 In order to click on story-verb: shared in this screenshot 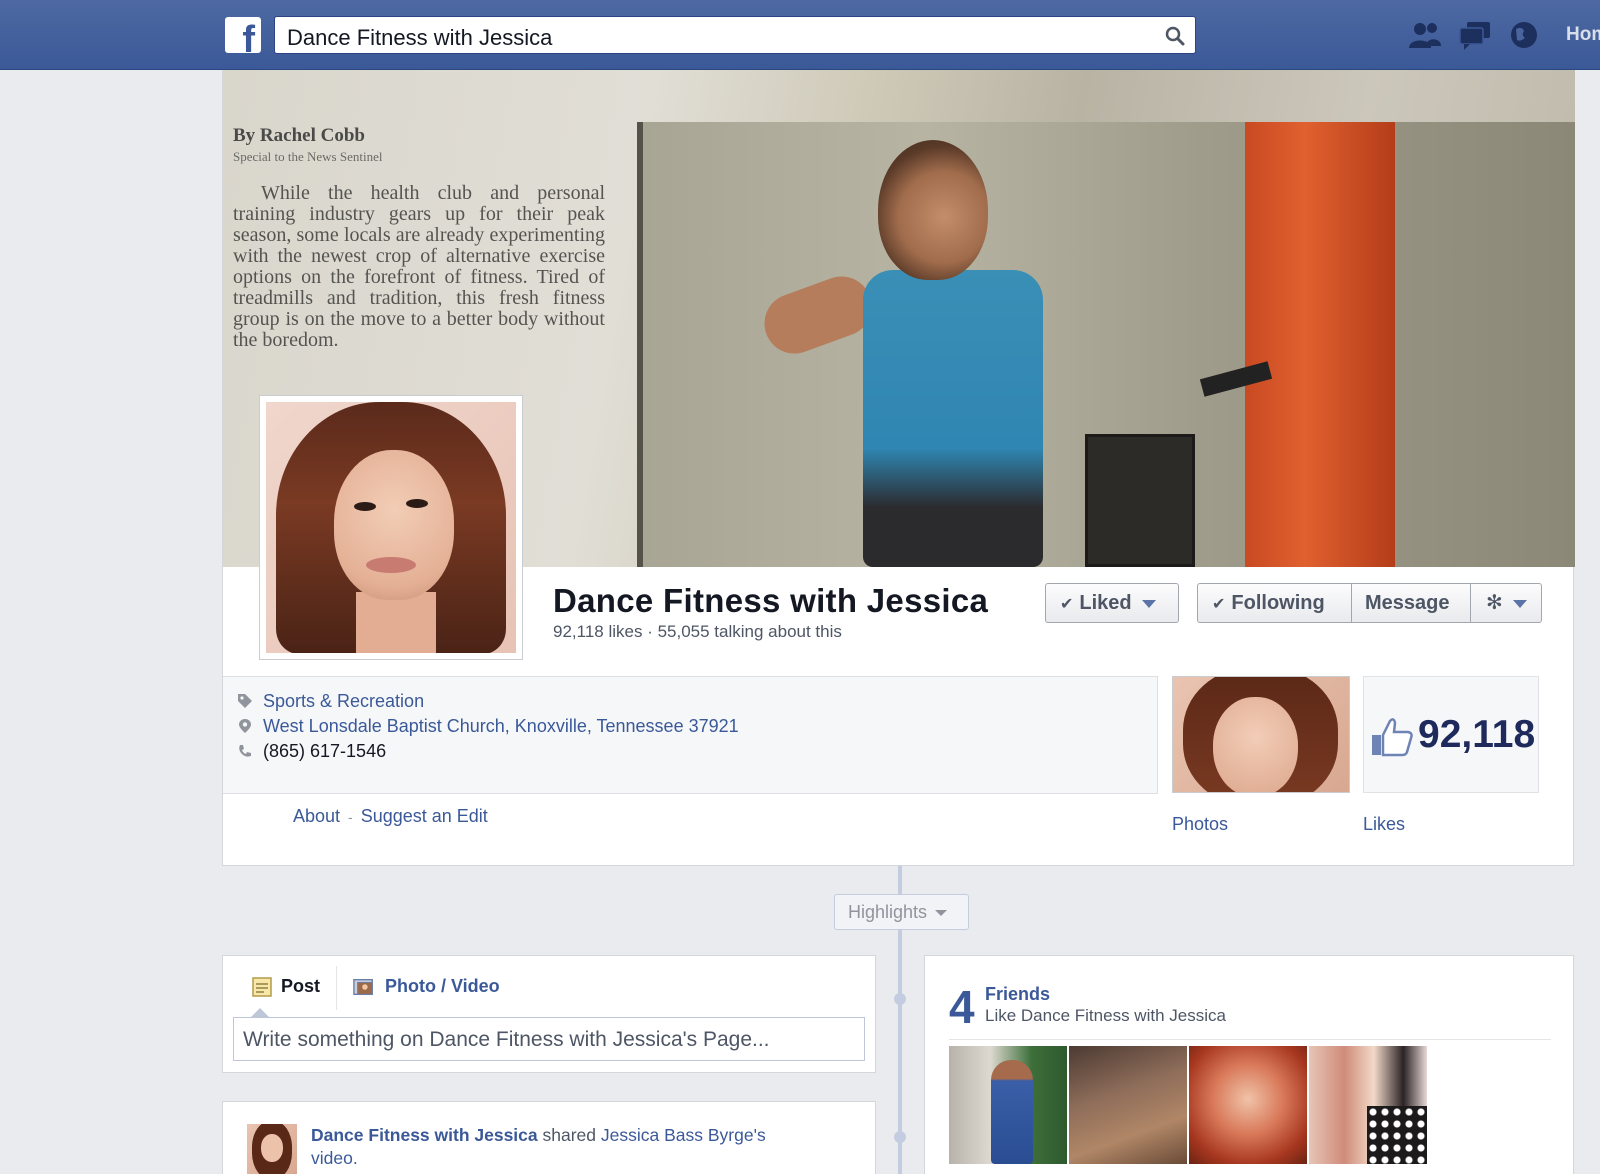, I will do `click(569, 1135)`.